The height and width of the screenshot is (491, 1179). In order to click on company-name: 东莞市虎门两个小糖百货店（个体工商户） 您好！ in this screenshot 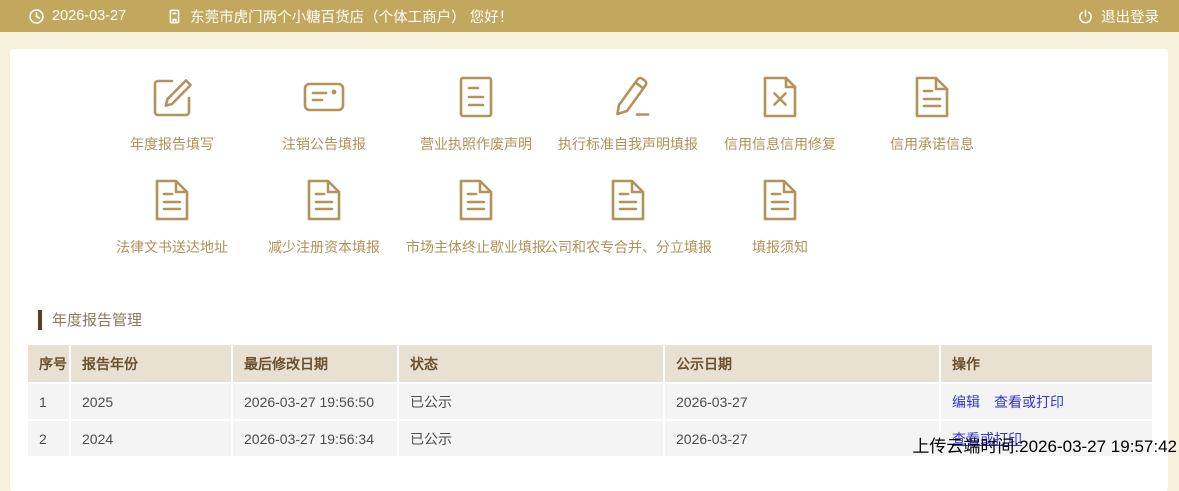, I will do `click(352, 17)`.